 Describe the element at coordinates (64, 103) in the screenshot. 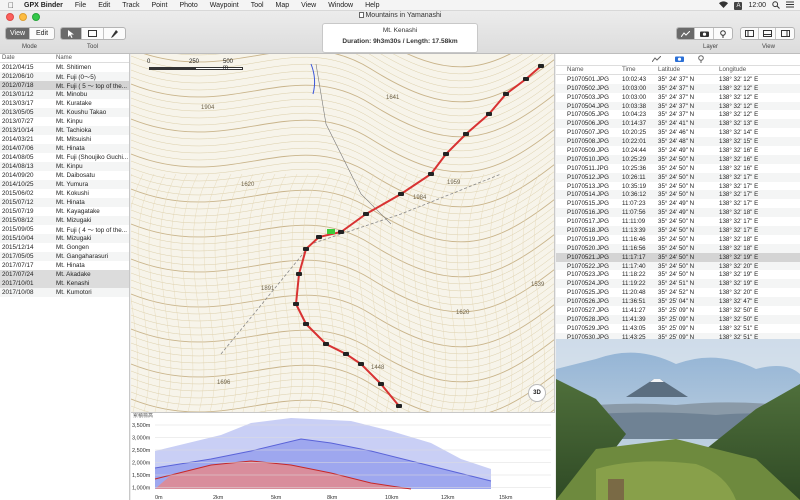

I see `track-row: 2013/03/17 Mt. Kuratake` at that location.